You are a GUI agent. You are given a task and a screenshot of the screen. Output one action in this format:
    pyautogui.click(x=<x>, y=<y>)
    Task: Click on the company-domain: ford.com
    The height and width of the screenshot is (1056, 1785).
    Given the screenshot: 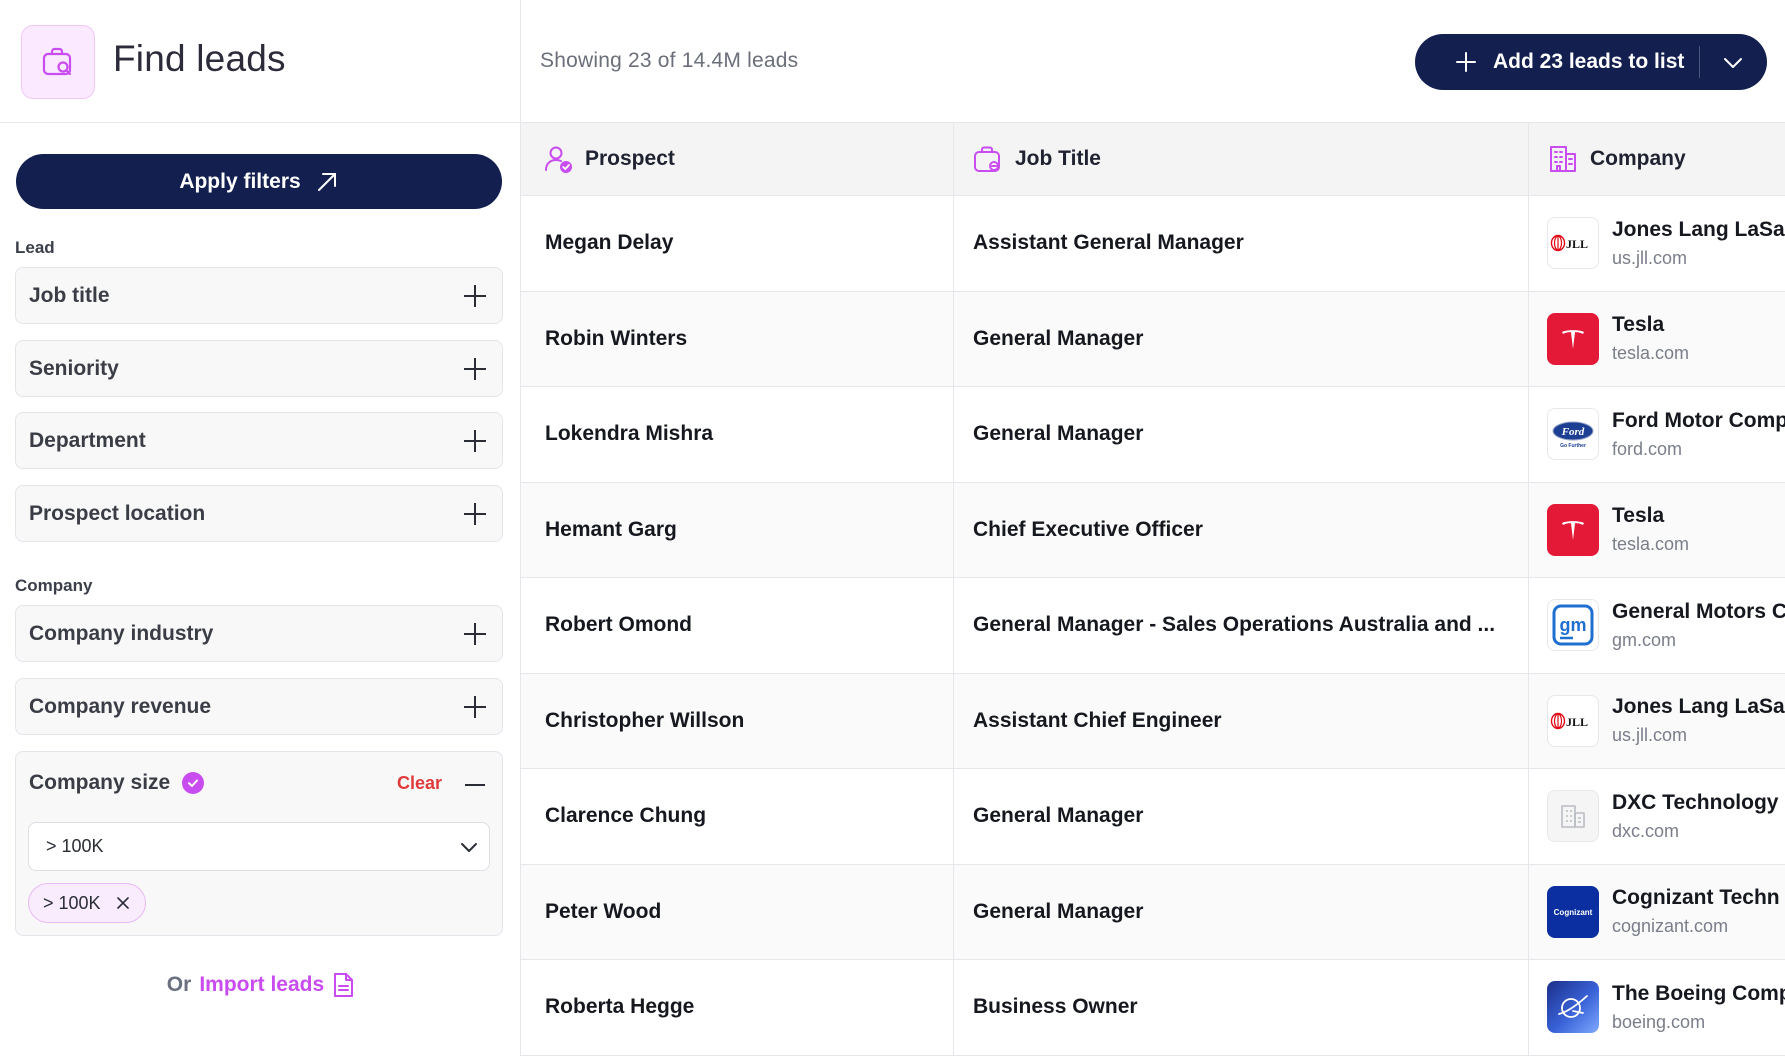 What is the action you would take?
    pyautogui.click(x=1698, y=449)
    